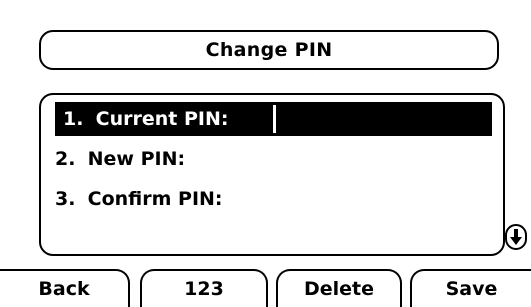 This screenshot has width=531, height=307. I want to click on current-pin-input, so click(384, 119).